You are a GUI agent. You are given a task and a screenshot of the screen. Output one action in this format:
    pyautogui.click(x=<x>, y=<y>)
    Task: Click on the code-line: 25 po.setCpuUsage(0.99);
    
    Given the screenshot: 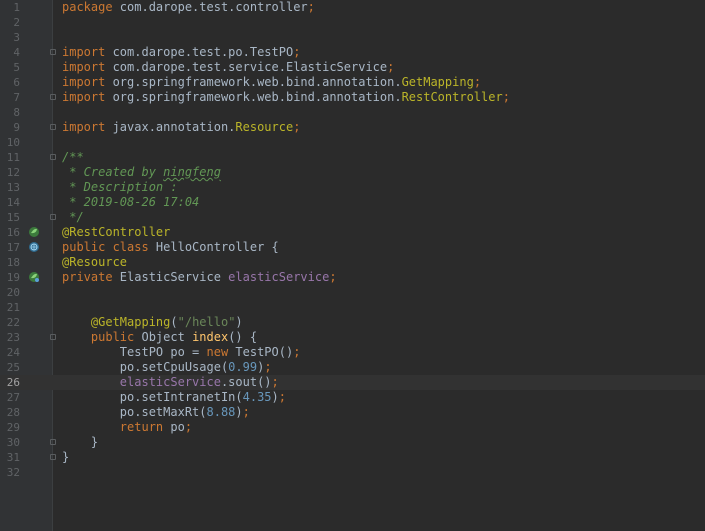 What is the action you would take?
    pyautogui.click(x=352, y=367)
    